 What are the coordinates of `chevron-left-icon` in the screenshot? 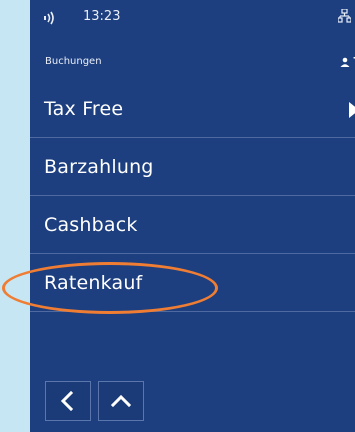 It's located at (67, 401).